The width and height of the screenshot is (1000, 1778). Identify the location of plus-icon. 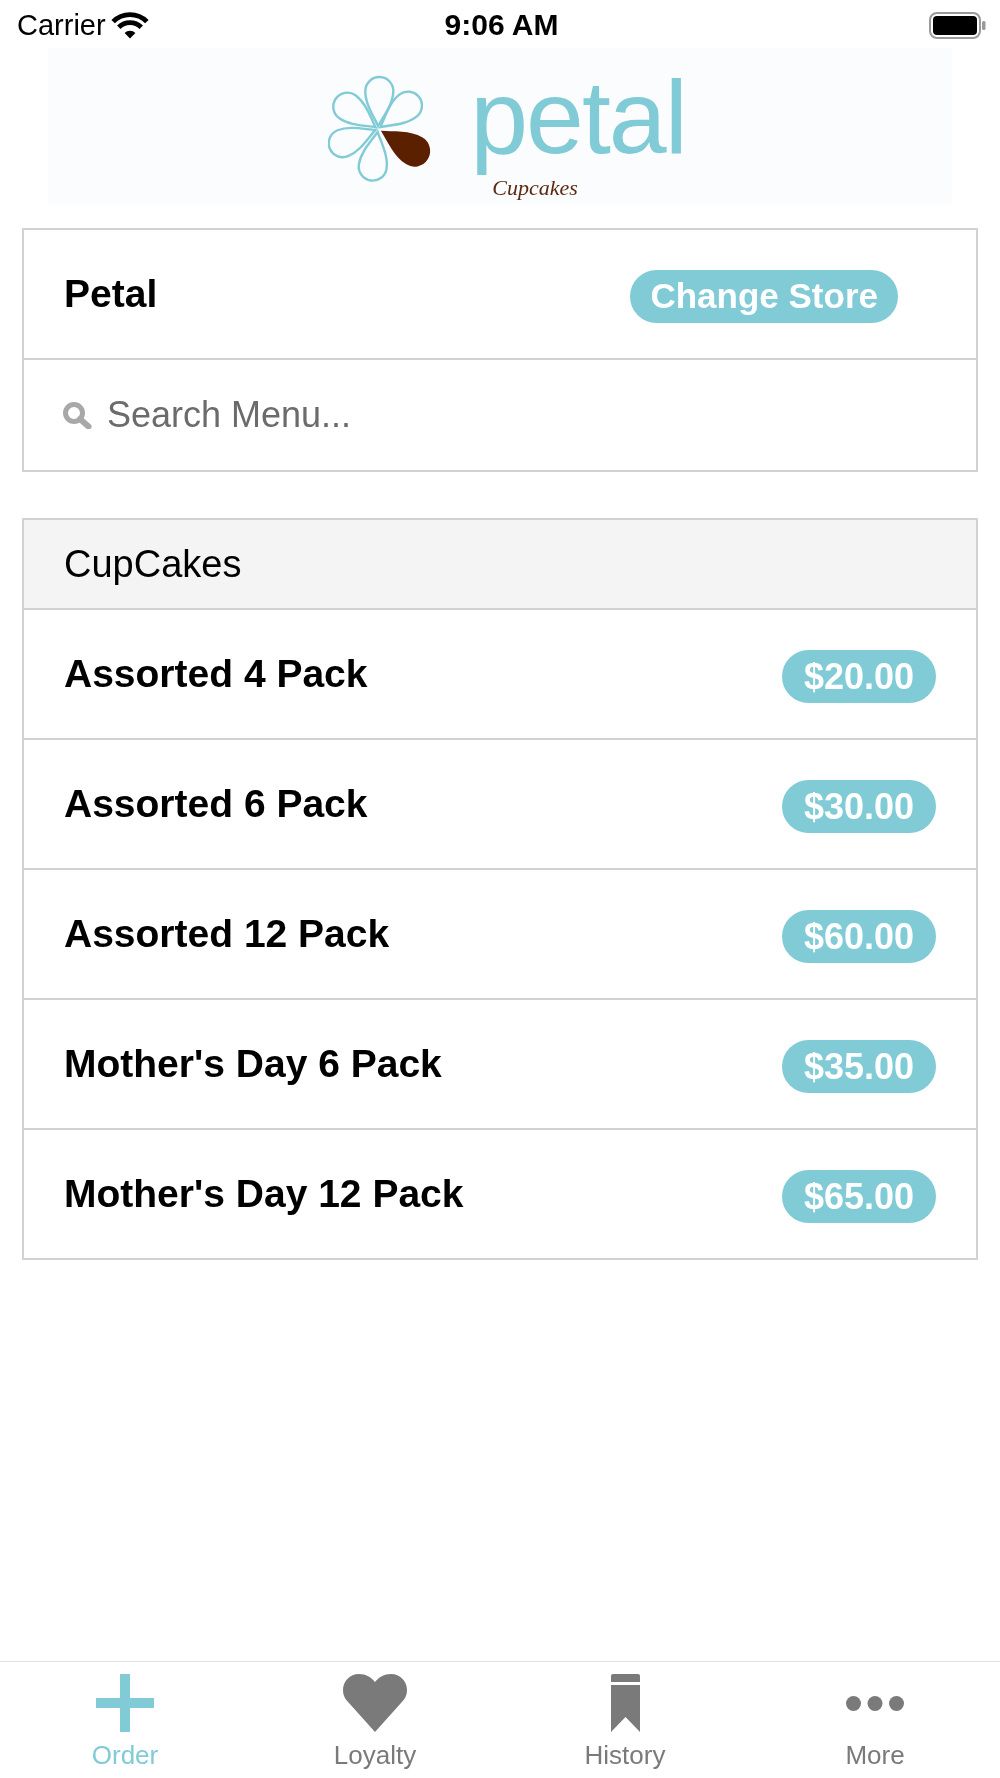
(125, 1703).